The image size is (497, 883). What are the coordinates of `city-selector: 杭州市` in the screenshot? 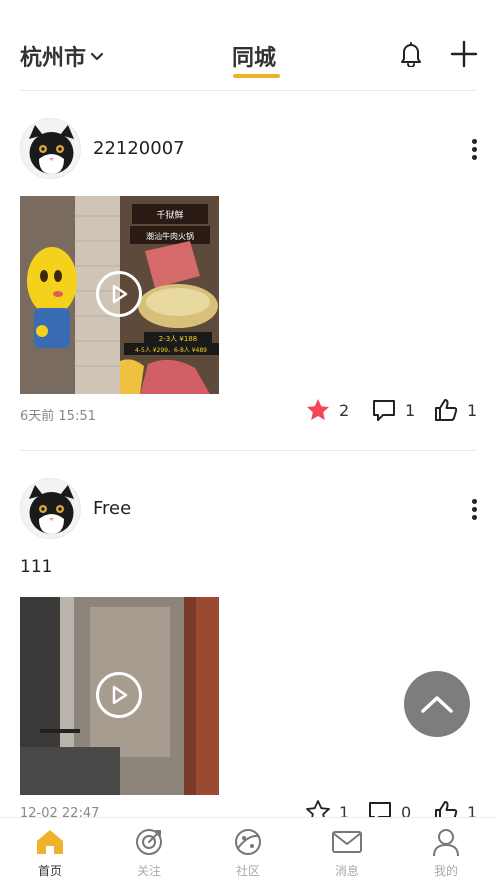 It's located at (62, 56).